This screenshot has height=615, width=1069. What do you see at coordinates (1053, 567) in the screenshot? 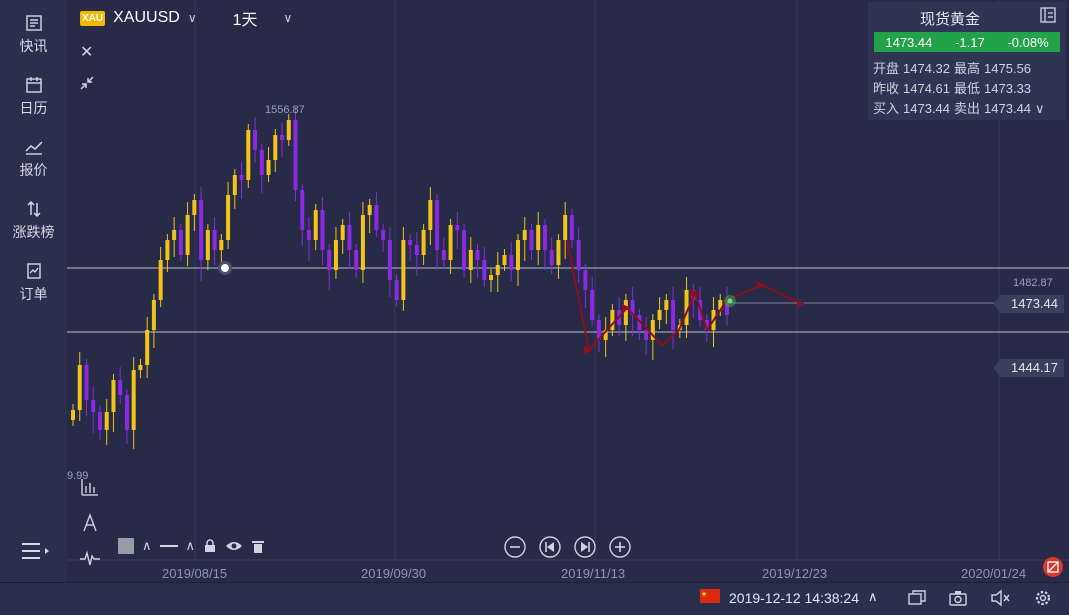
I see `alert-icon` at bounding box center [1053, 567].